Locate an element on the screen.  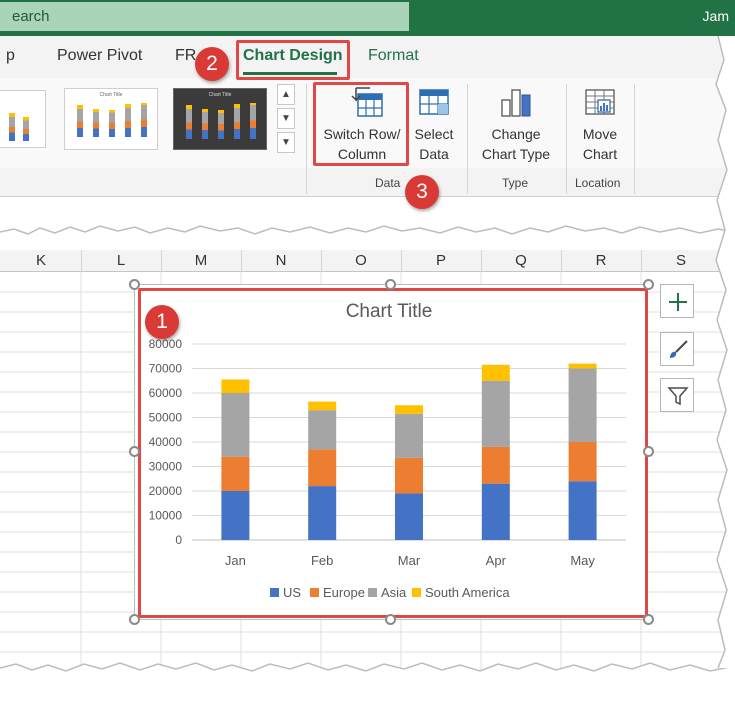
resize-handle-top-left is located at coordinates (134, 284).